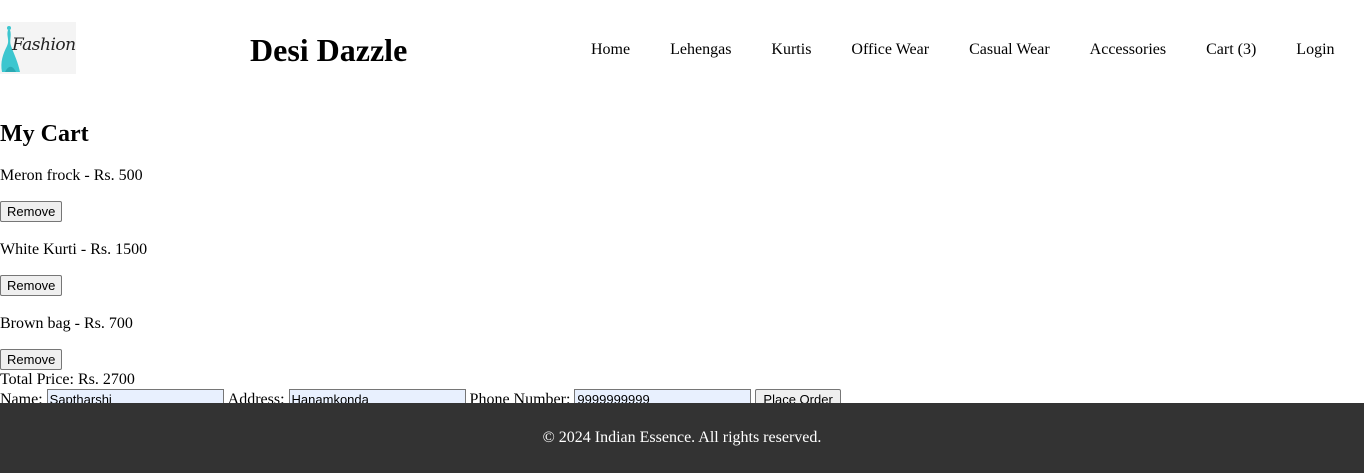 This screenshot has width=1364, height=473. I want to click on fashion-logo: Fashion, so click(38, 48).